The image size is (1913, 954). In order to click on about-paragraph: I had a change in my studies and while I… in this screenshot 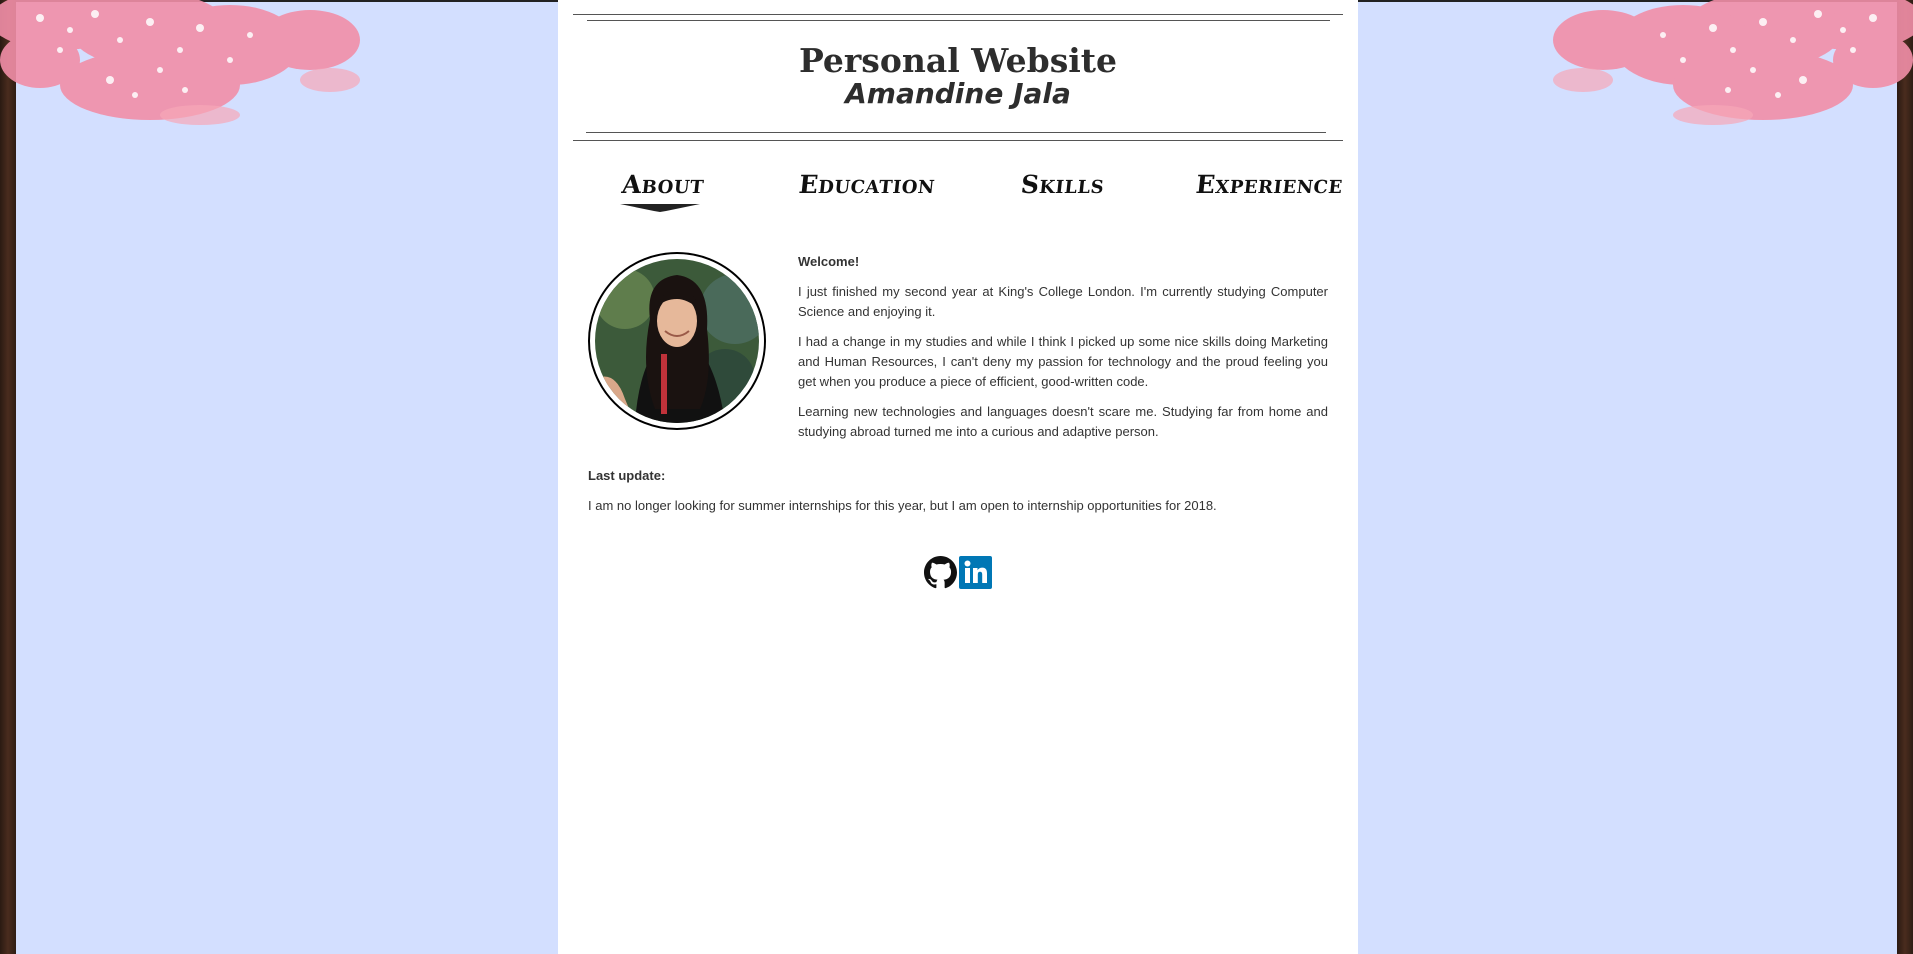, I will do `click(1063, 361)`.